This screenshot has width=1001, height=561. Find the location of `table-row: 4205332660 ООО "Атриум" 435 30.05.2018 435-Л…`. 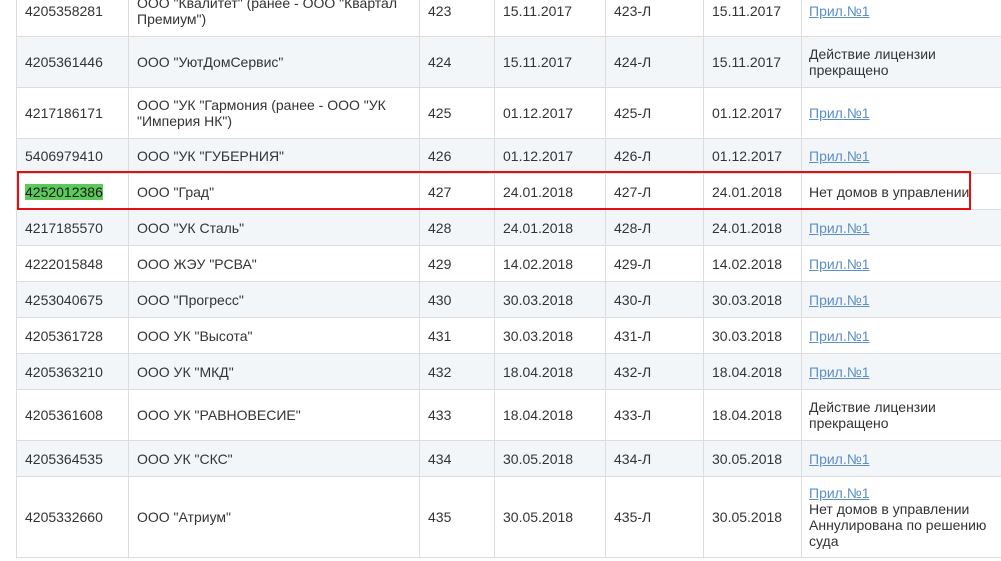

table-row: 4205332660 ООО "Атриум" 435 30.05.2018 435-Л… is located at coordinates (508, 517).